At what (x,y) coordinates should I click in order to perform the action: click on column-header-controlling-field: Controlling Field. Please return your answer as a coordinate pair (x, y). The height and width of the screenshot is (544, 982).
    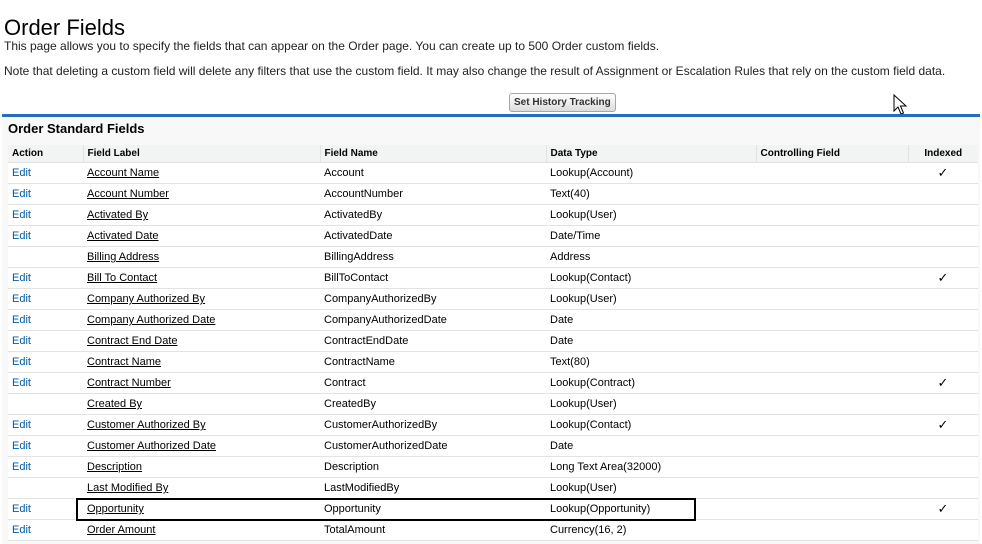
    Looking at the image, I should click on (832, 154).